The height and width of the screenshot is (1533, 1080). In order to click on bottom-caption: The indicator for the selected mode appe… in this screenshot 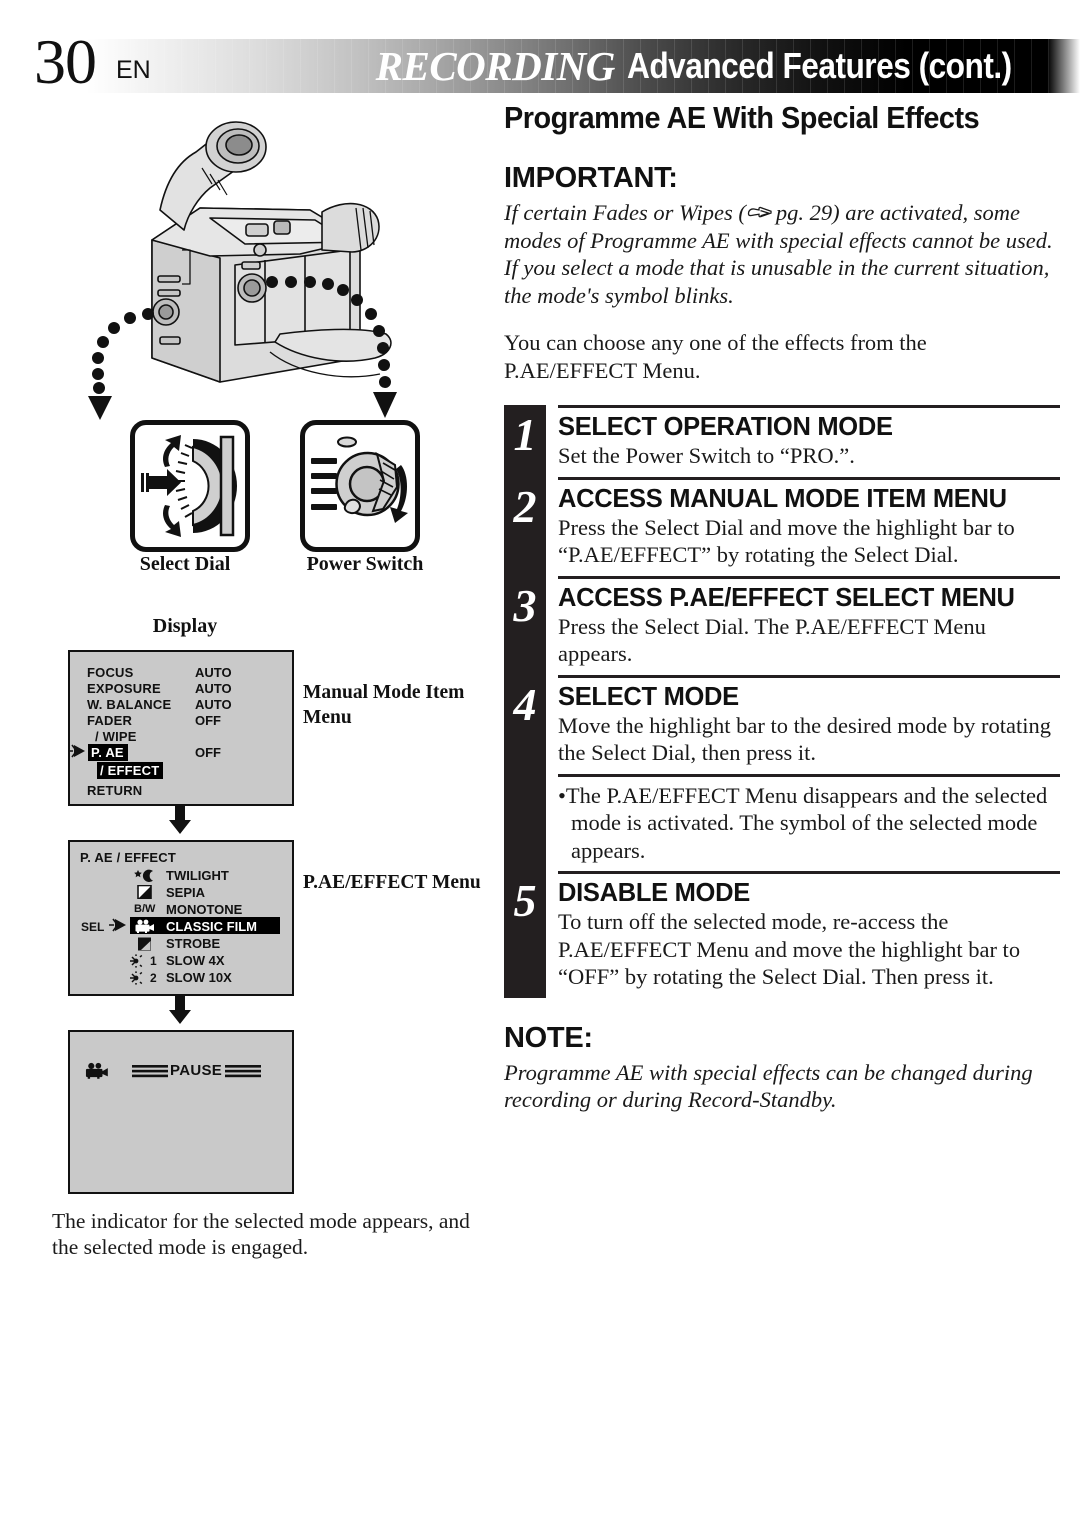, I will do `click(261, 1234)`.